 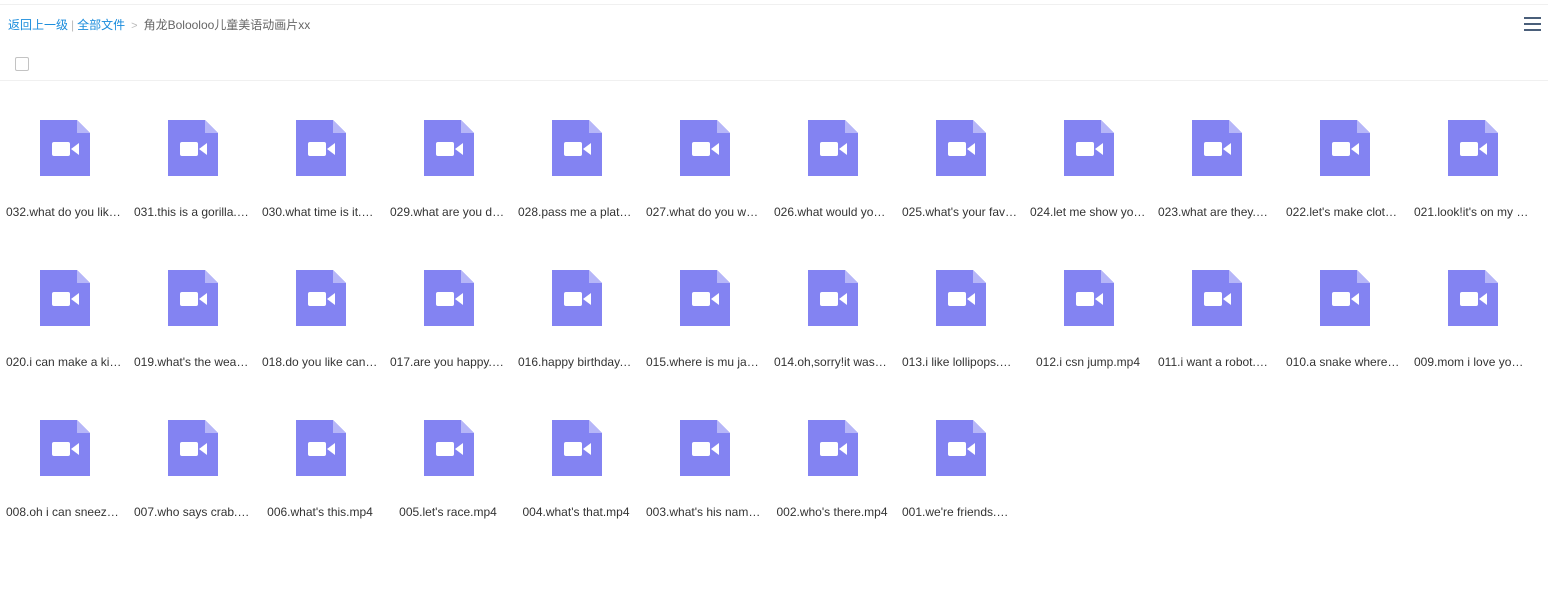 What do you see at coordinates (832, 212) in the screenshot?
I see `file-name: 026.what would you like.mp4` at bounding box center [832, 212].